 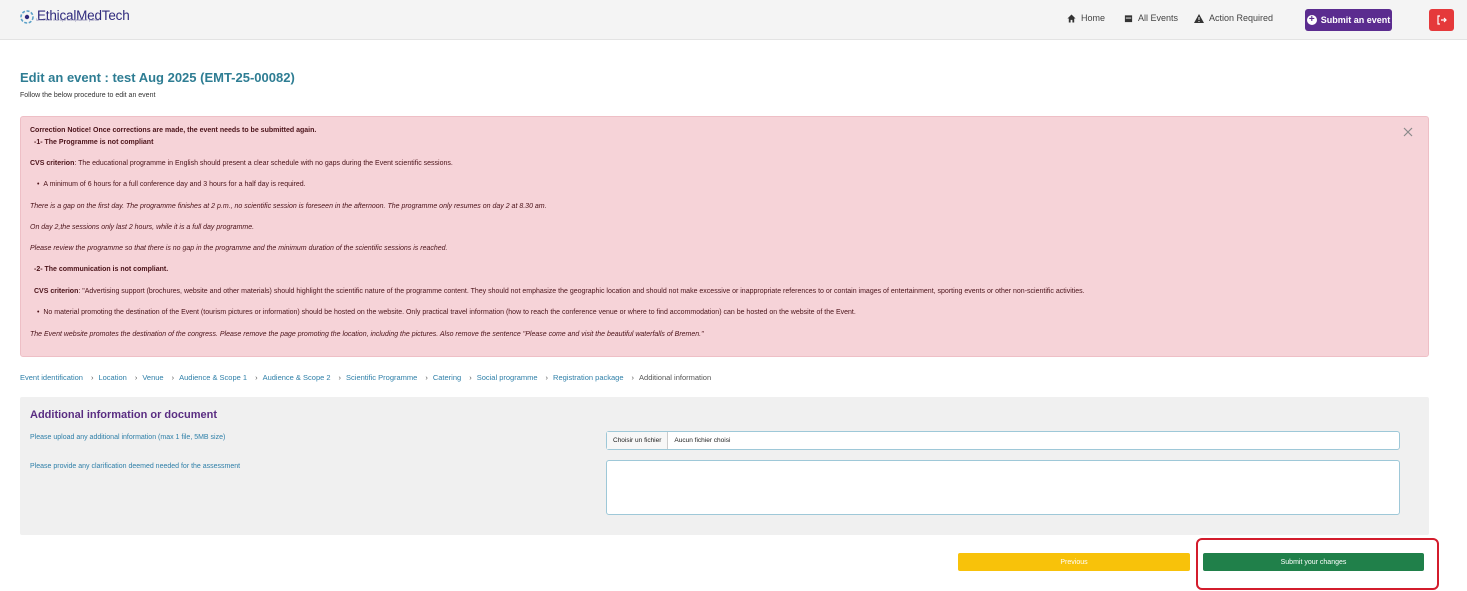 What do you see at coordinates (1074, 562) in the screenshot?
I see `previous-button: Previous` at bounding box center [1074, 562].